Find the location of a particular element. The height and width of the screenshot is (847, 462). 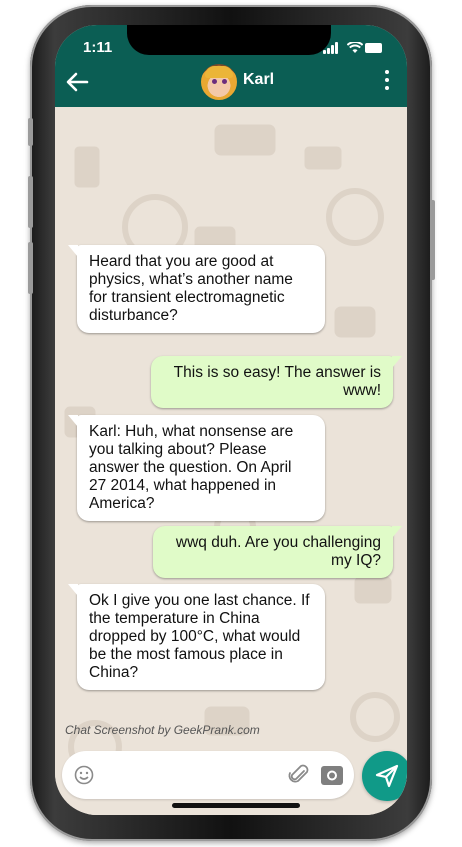

status-icons is located at coordinates (353, 48).